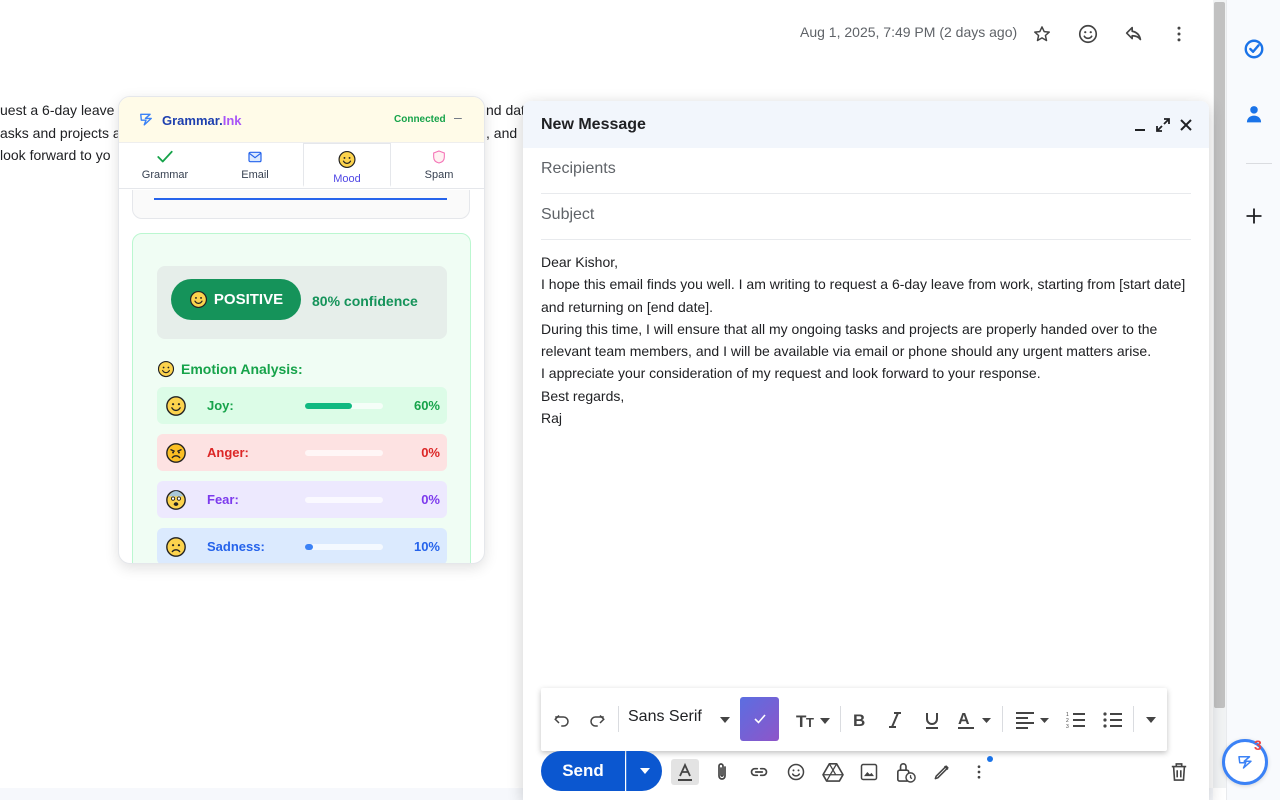 The height and width of the screenshot is (800, 1280). What do you see at coordinates (328, 406) in the screenshot?
I see `emotion-bar-fill` at bounding box center [328, 406].